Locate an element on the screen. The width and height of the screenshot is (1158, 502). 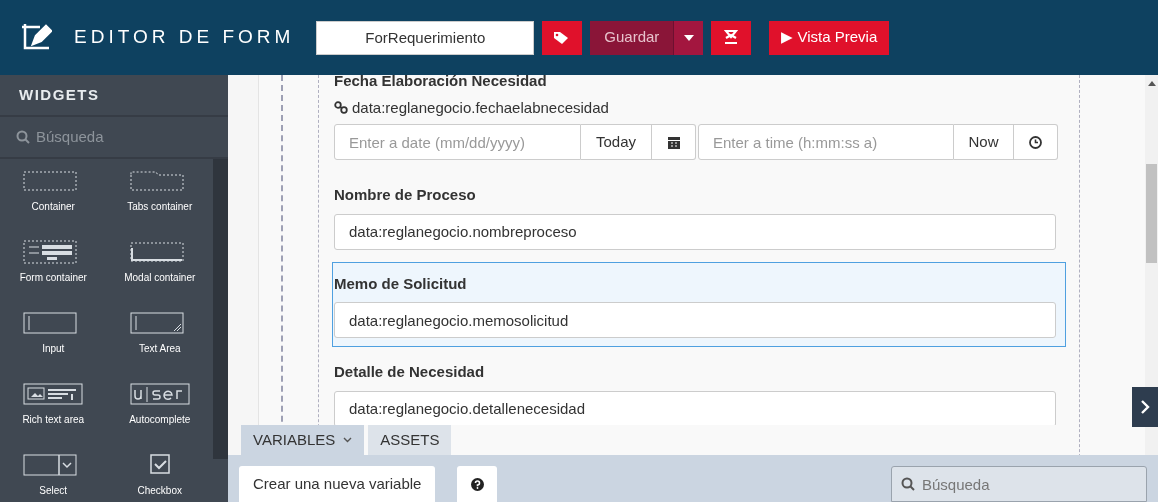
widget-item: Text Area is located at coordinates (159, 344).